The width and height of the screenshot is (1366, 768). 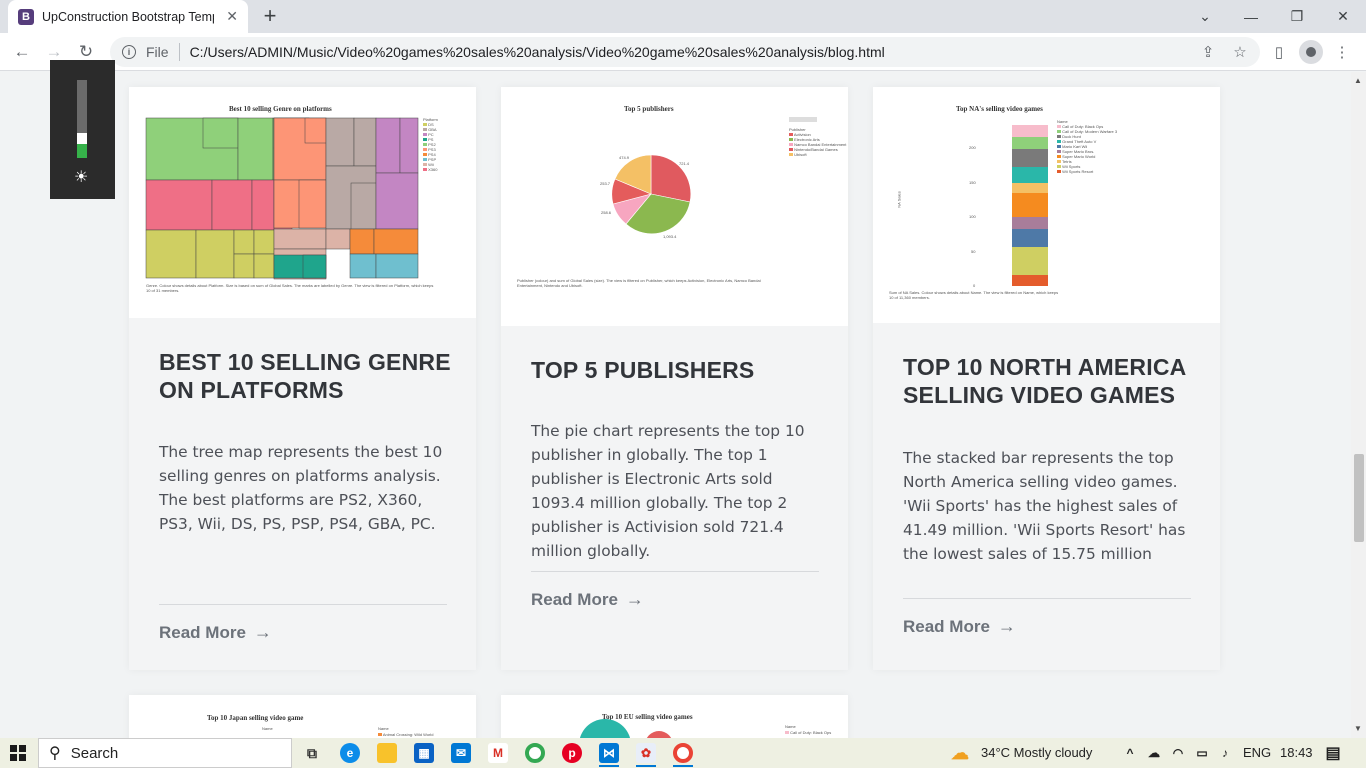 I want to click on browser-tab: B UpConstruction Bootstrap Templ ✕, so click(x=128, y=16).